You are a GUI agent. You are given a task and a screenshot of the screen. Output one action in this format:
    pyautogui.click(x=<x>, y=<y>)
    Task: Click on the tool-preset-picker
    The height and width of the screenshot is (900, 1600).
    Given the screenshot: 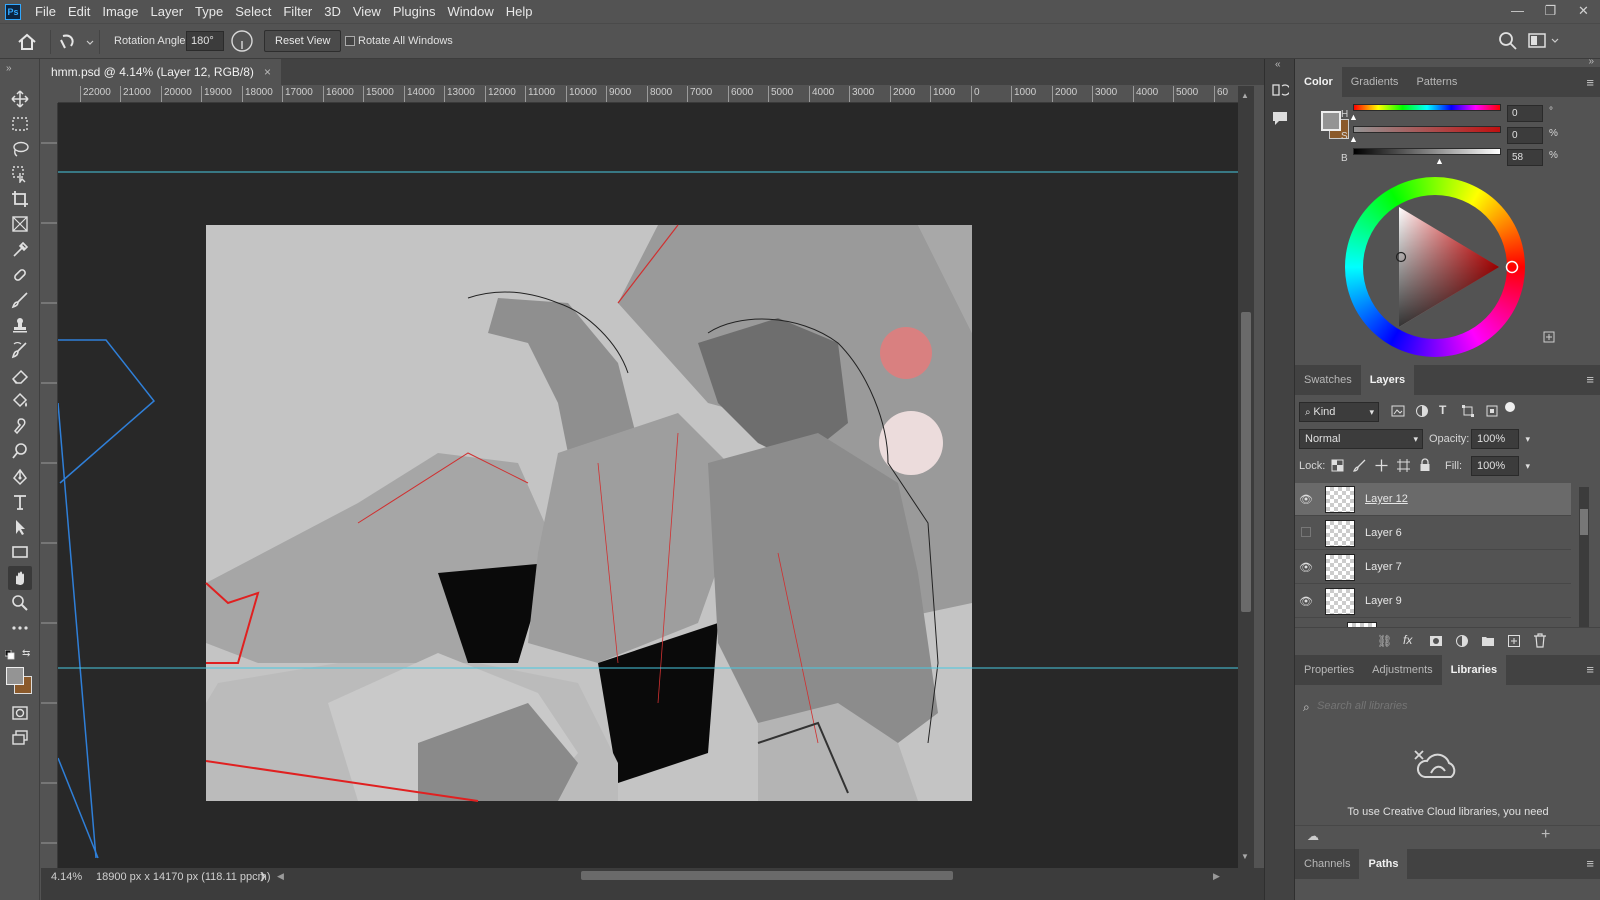 What is the action you would take?
    pyautogui.click(x=75, y=42)
    